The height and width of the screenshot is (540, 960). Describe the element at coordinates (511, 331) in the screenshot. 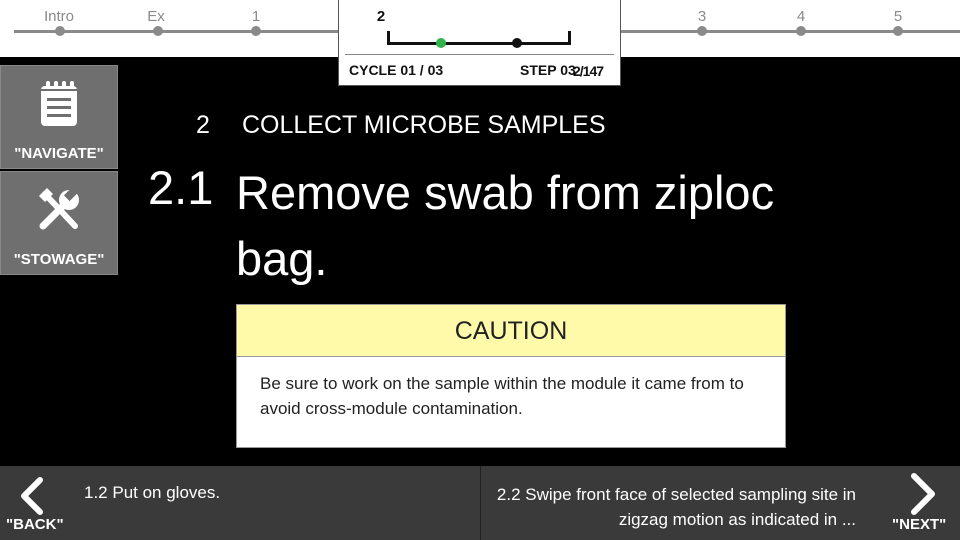

I see `caution-heading: CAUTION` at that location.